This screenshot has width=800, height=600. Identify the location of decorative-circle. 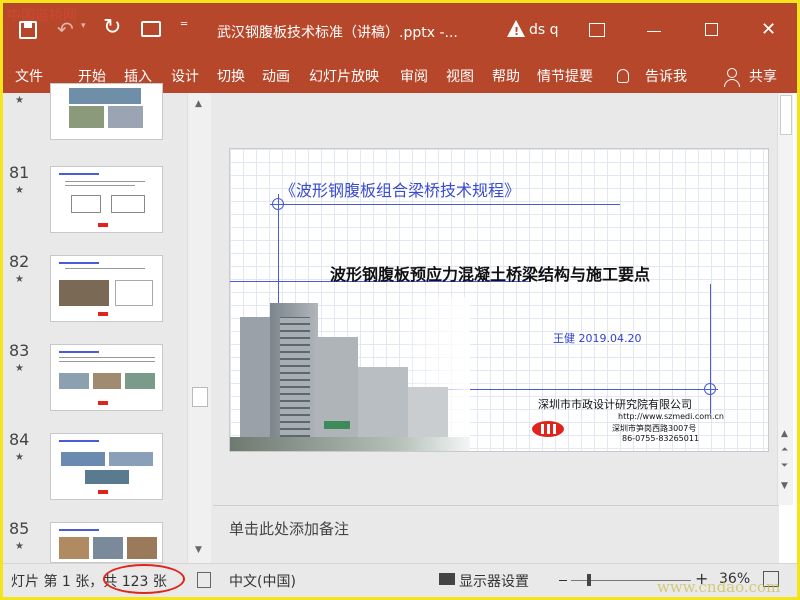
(710, 389).